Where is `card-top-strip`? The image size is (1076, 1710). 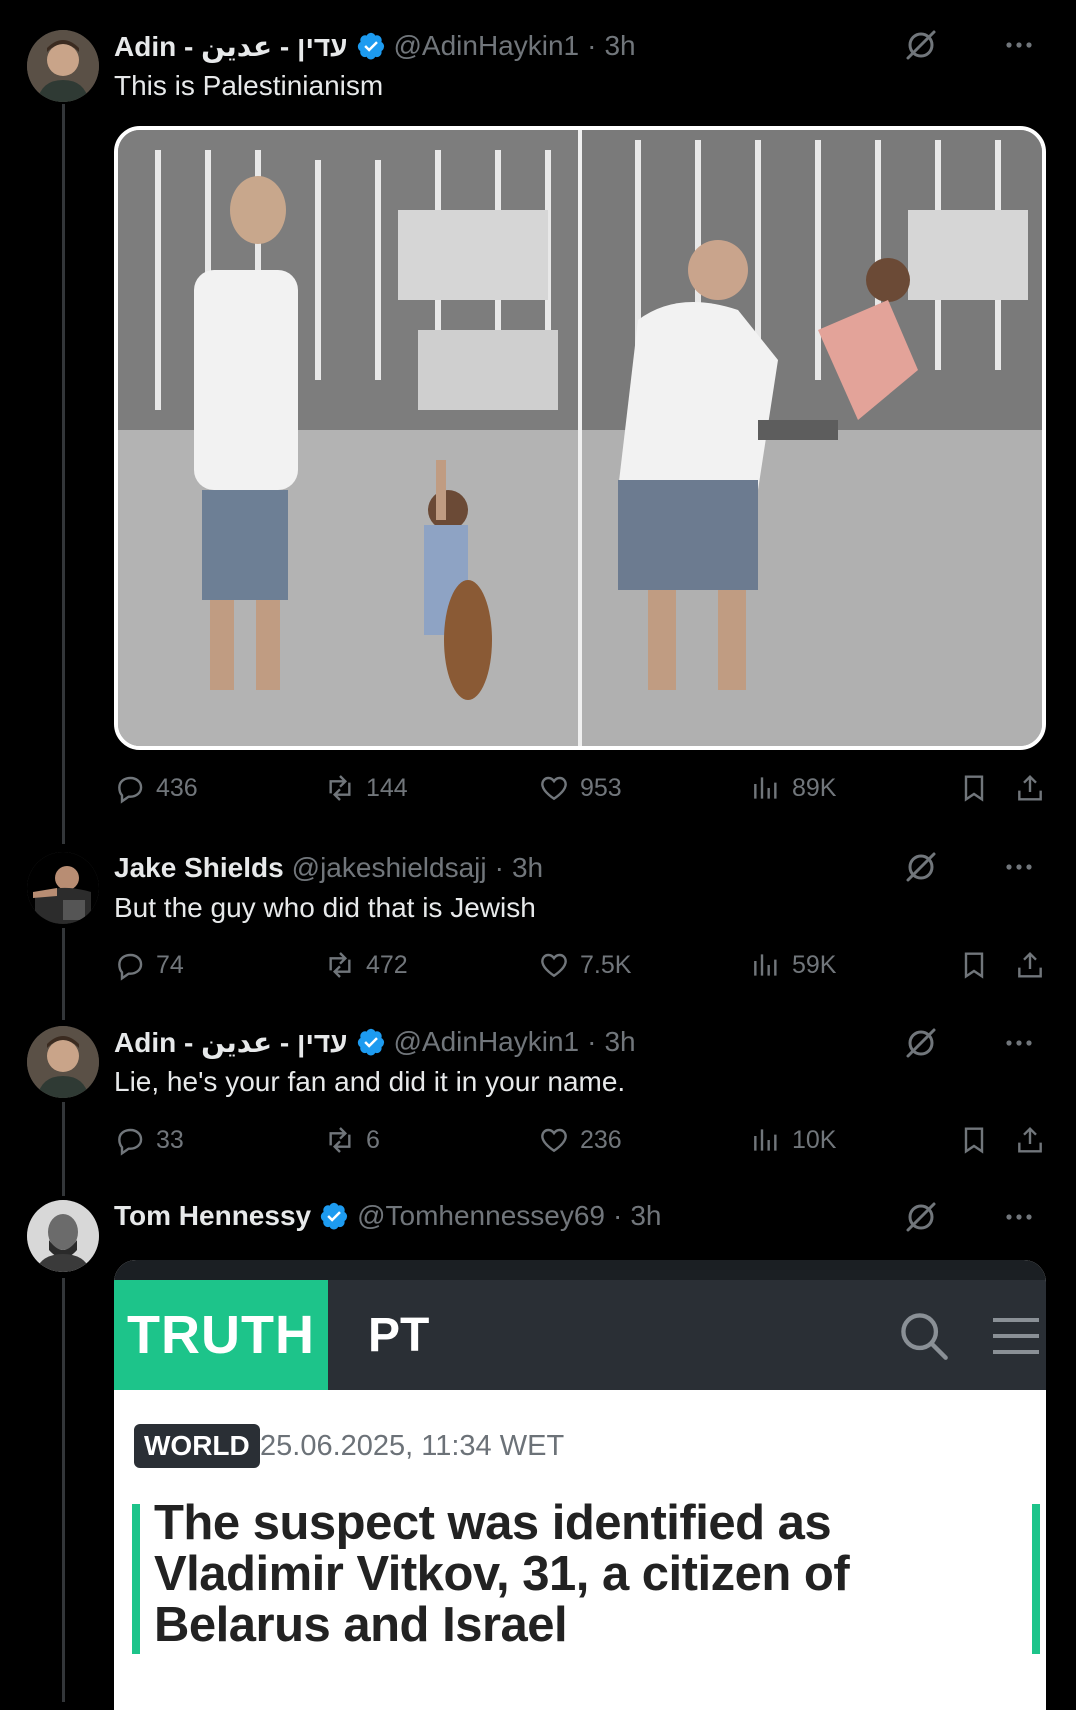 card-top-strip is located at coordinates (580, 1270).